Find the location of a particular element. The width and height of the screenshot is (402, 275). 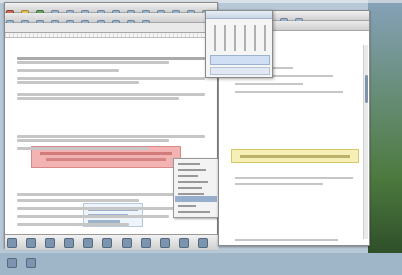

scrollbar is located at coordinates (365, 142).